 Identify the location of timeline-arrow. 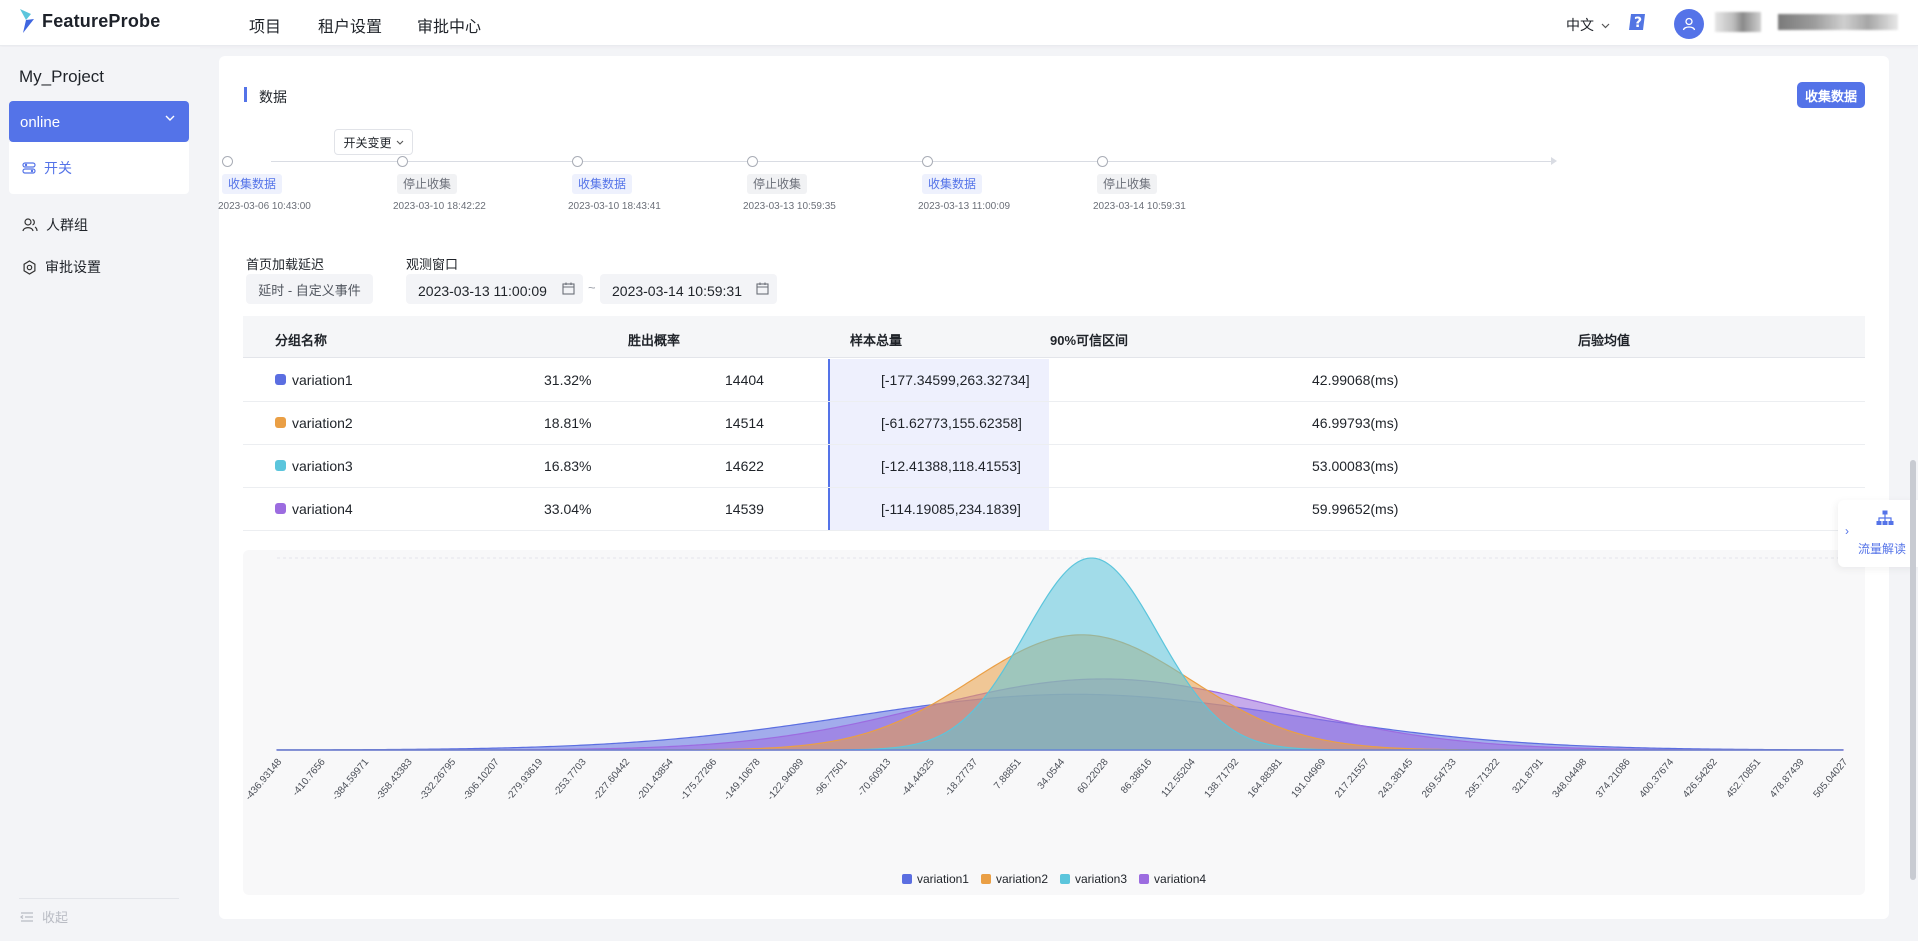
(1554, 161).